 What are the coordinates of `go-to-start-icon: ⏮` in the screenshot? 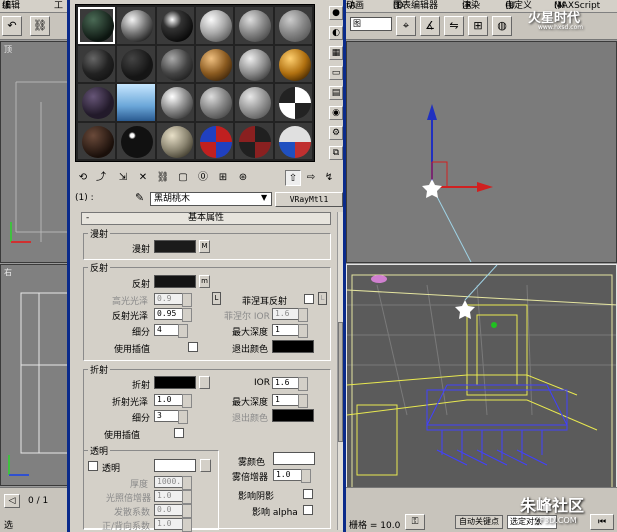 It's located at (602, 522).